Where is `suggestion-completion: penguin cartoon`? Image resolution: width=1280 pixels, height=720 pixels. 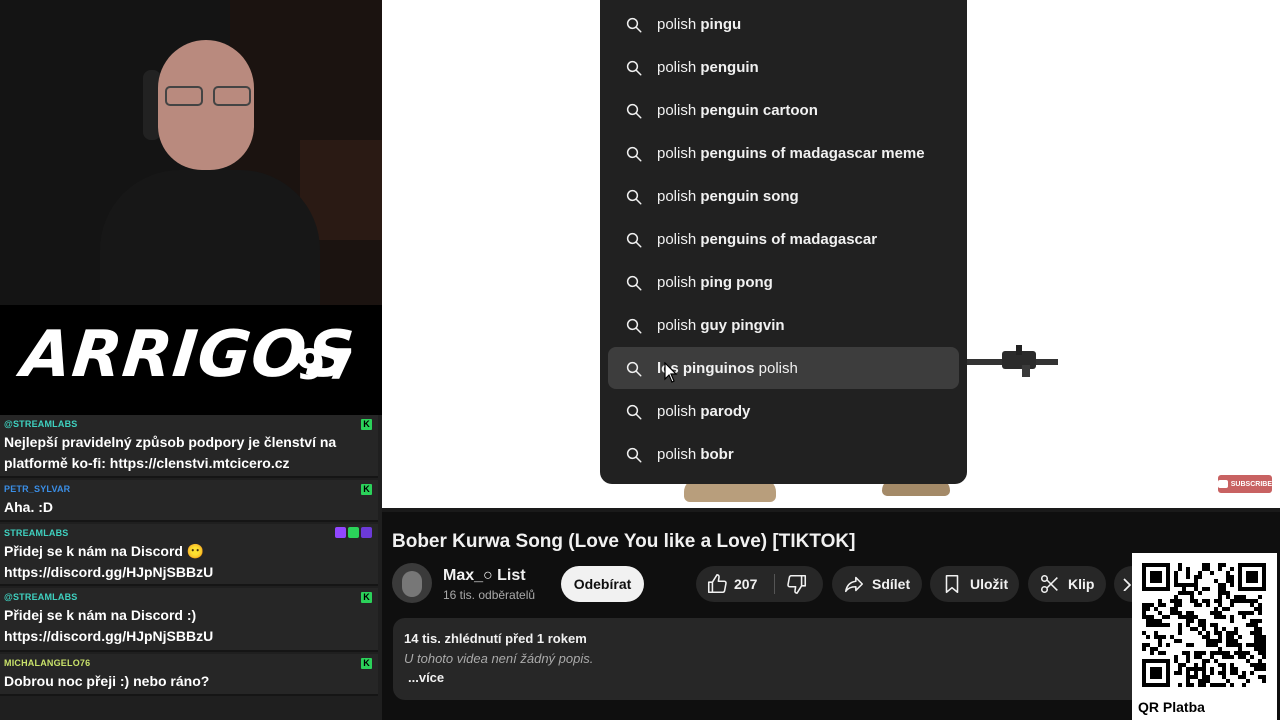
suggestion-completion: penguin cartoon is located at coordinates (759, 110).